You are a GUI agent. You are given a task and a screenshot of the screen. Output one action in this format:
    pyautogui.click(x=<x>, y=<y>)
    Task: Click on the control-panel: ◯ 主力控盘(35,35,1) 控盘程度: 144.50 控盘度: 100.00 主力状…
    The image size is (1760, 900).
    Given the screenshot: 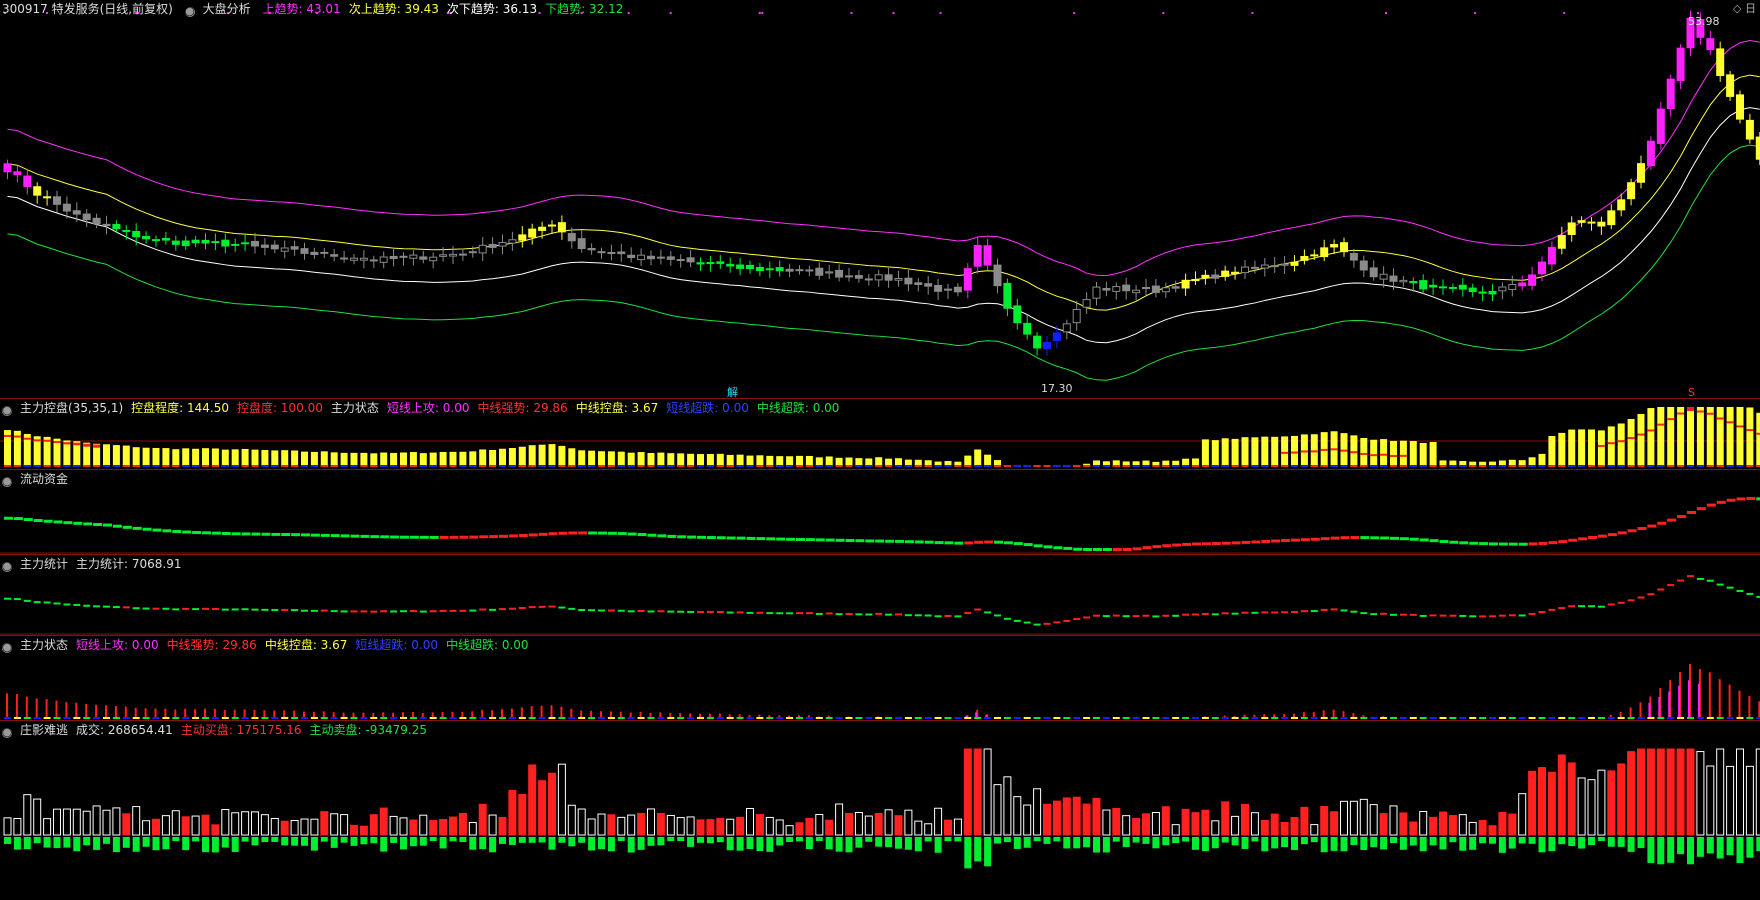 What is the action you would take?
    pyautogui.click(x=880, y=434)
    